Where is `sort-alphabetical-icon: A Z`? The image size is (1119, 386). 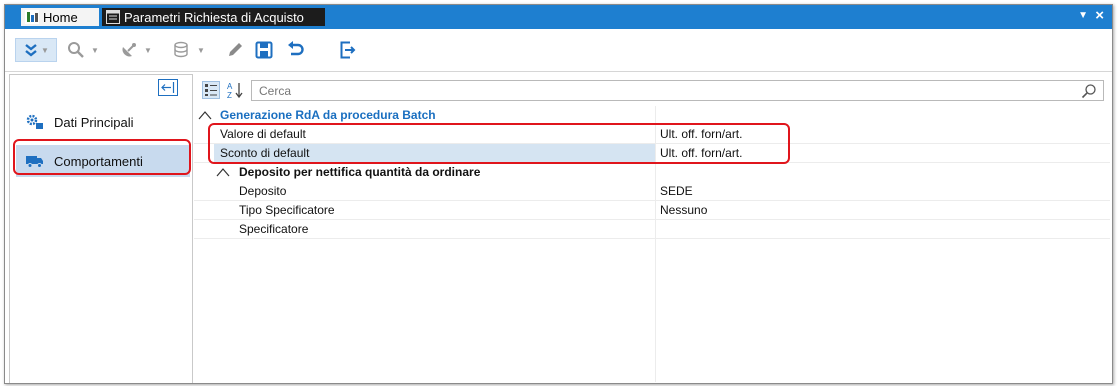 sort-alphabetical-icon: A Z is located at coordinates (235, 90).